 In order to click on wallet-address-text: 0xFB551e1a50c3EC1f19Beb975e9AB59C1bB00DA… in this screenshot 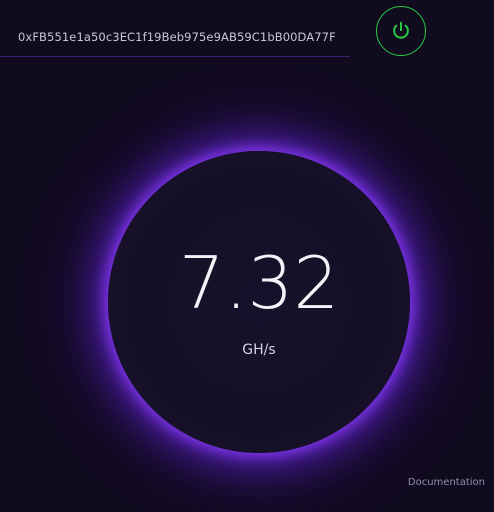, I will do `click(177, 37)`.